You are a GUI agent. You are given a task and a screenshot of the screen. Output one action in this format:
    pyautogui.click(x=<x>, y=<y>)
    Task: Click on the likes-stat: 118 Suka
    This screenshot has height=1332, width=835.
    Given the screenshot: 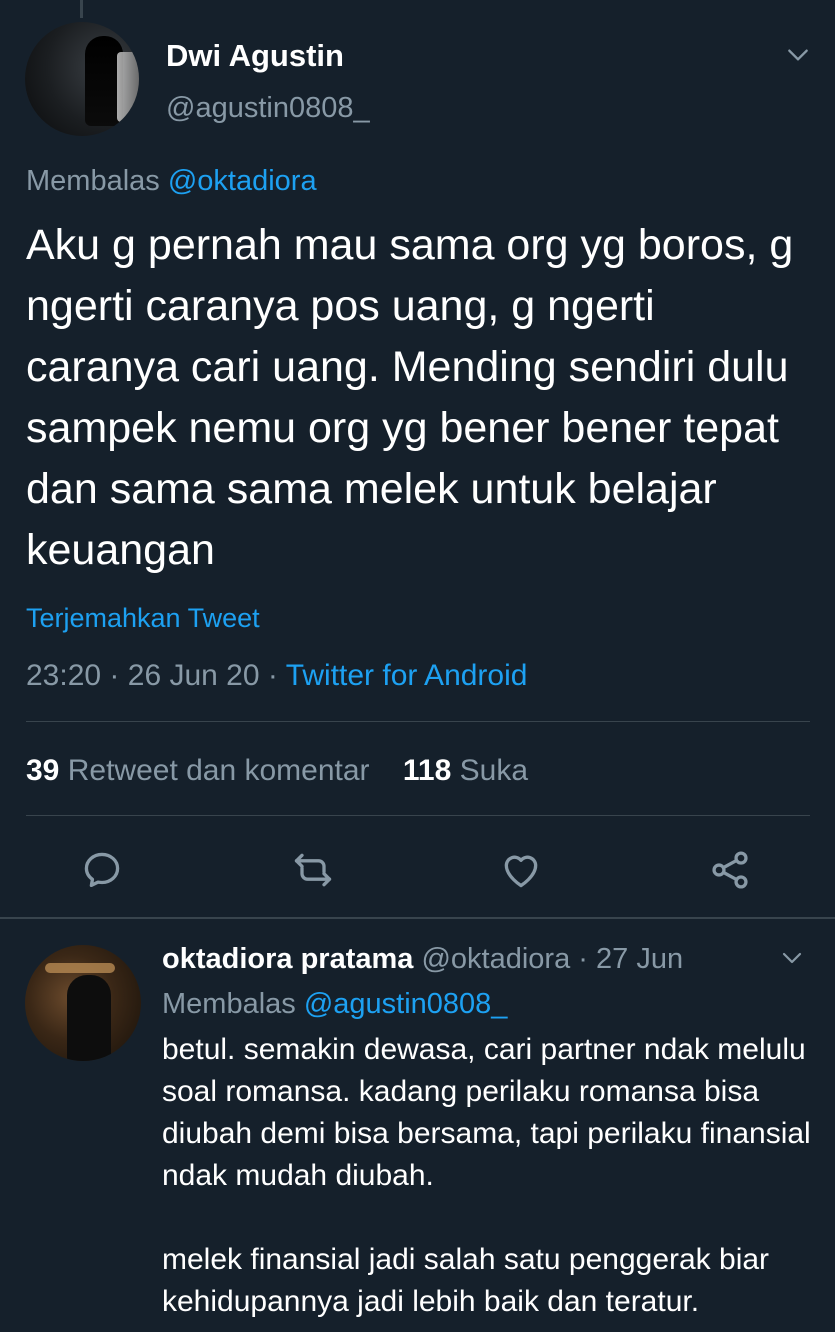 What is the action you would take?
    pyautogui.click(x=465, y=770)
    